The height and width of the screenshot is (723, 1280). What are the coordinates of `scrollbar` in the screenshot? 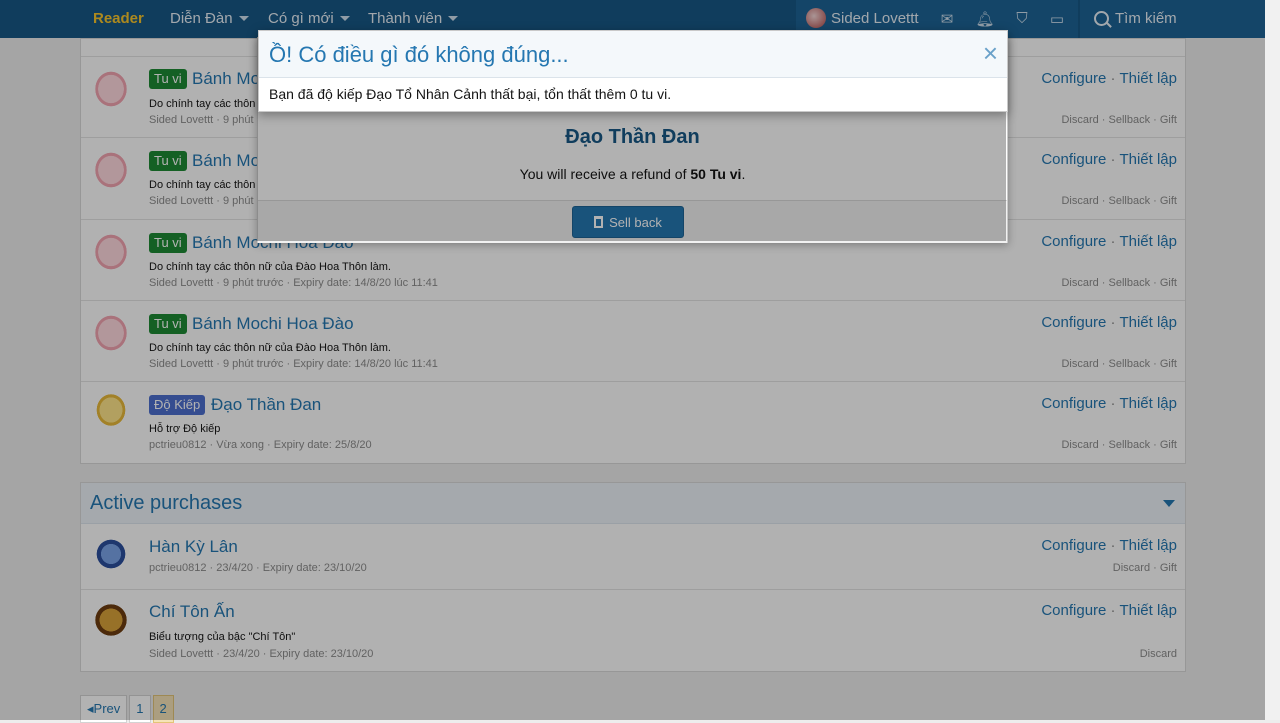 It's located at (1272, 360).